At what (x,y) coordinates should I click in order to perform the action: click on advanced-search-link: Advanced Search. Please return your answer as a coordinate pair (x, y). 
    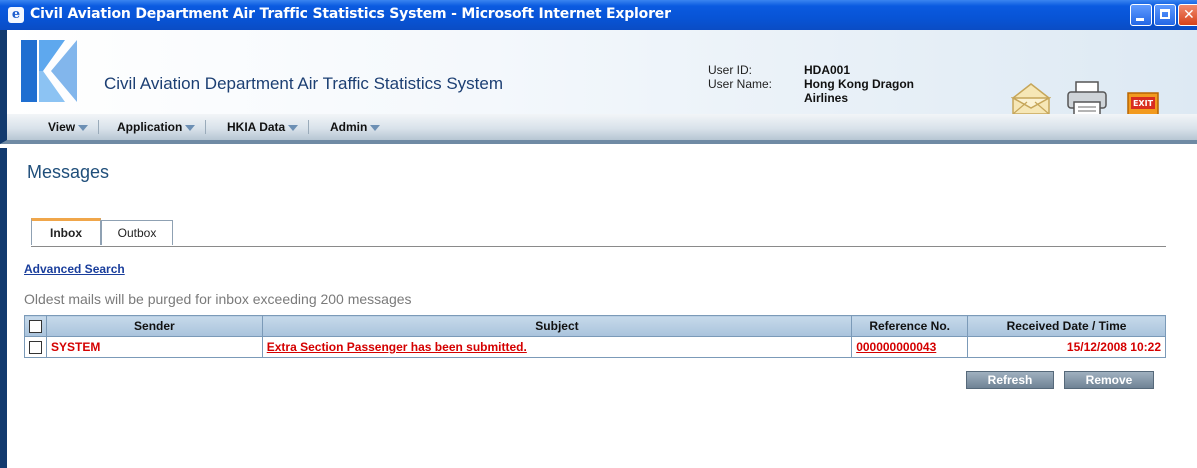
    Looking at the image, I should click on (74, 269).